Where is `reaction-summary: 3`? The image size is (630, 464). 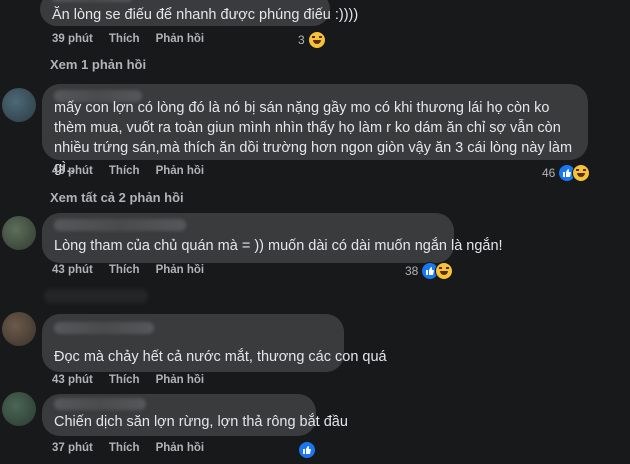
reaction-summary: 3 is located at coordinates (312, 40).